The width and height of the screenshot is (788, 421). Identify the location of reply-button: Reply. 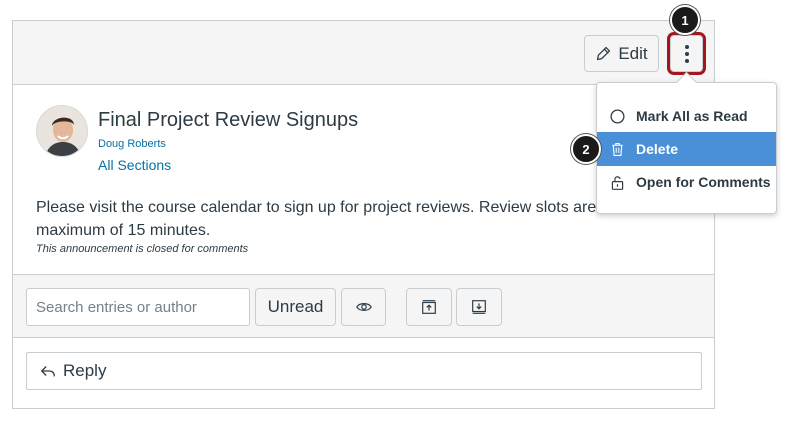
(364, 371).